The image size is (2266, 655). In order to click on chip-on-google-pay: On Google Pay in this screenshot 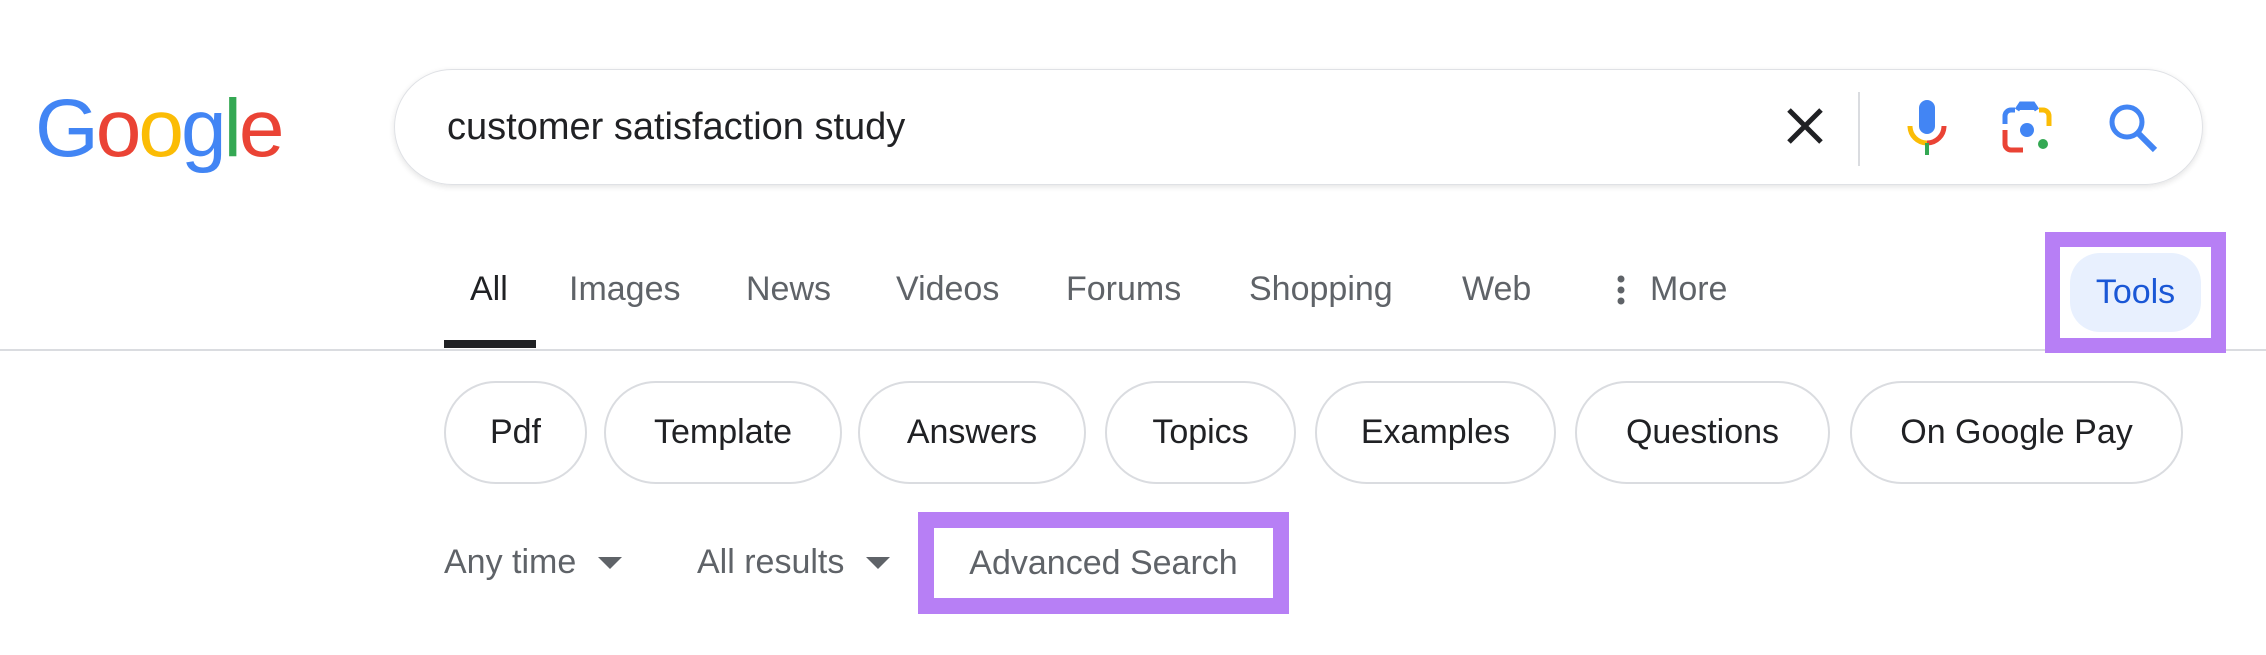, I will do `click(2016, 432)`.